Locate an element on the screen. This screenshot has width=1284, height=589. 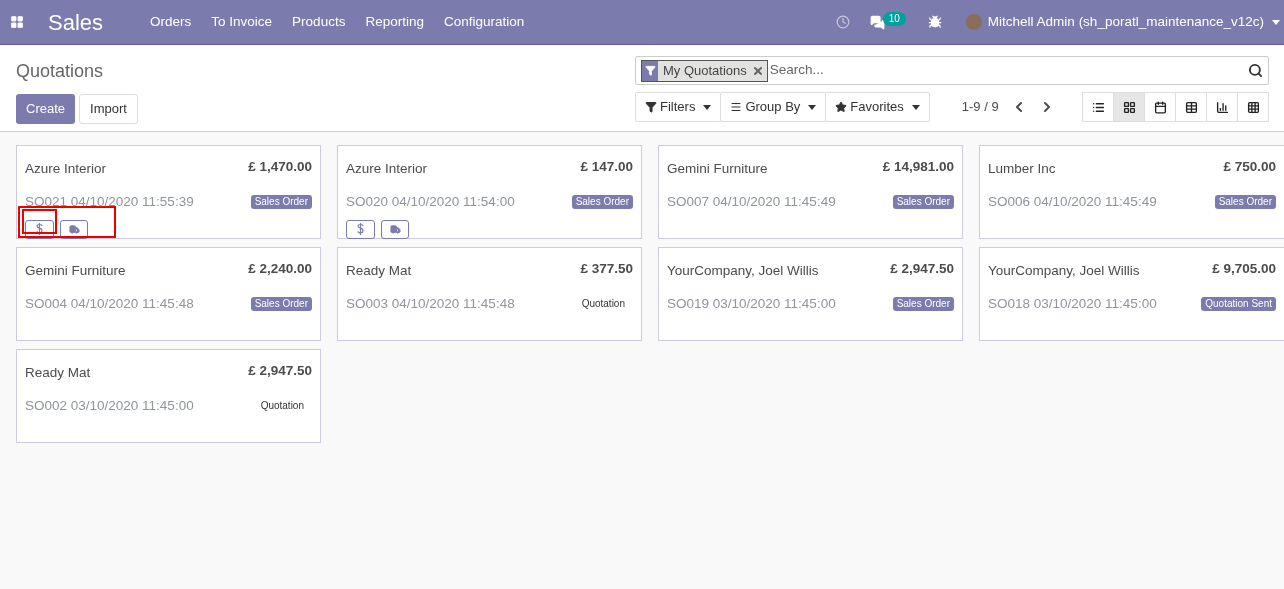
quotation-card: Azure Interior £ 1,470.00 SO021 04/10/2020 11:55:39 Sales Order is located at coordinates (168, 192).